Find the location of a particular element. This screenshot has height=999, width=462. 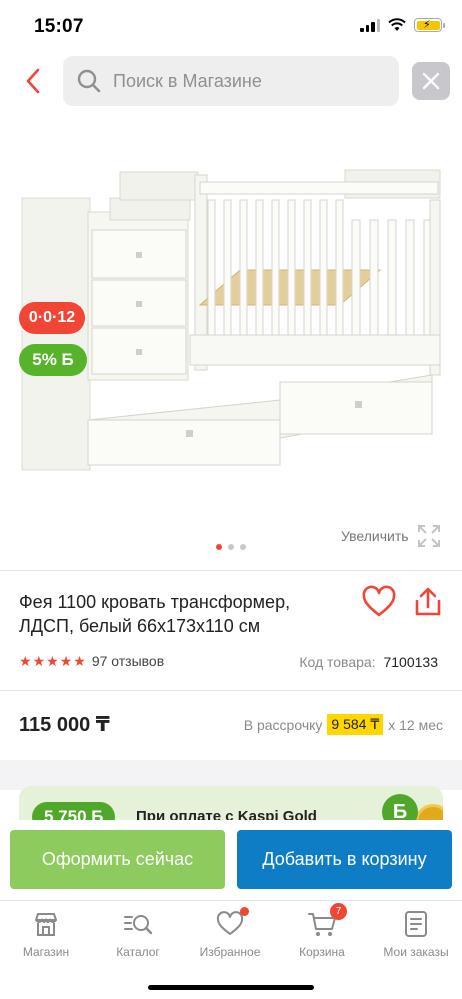

close-button is located at coordinates (431, 81).